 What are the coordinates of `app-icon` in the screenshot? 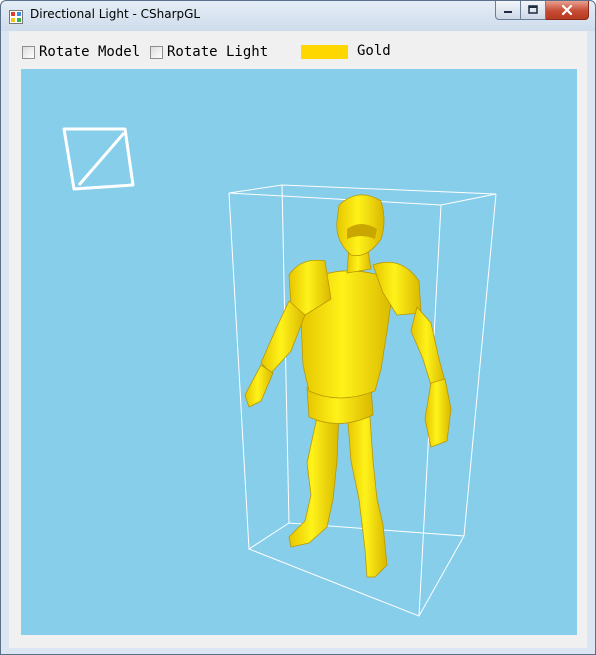 It's located at (16, 16).